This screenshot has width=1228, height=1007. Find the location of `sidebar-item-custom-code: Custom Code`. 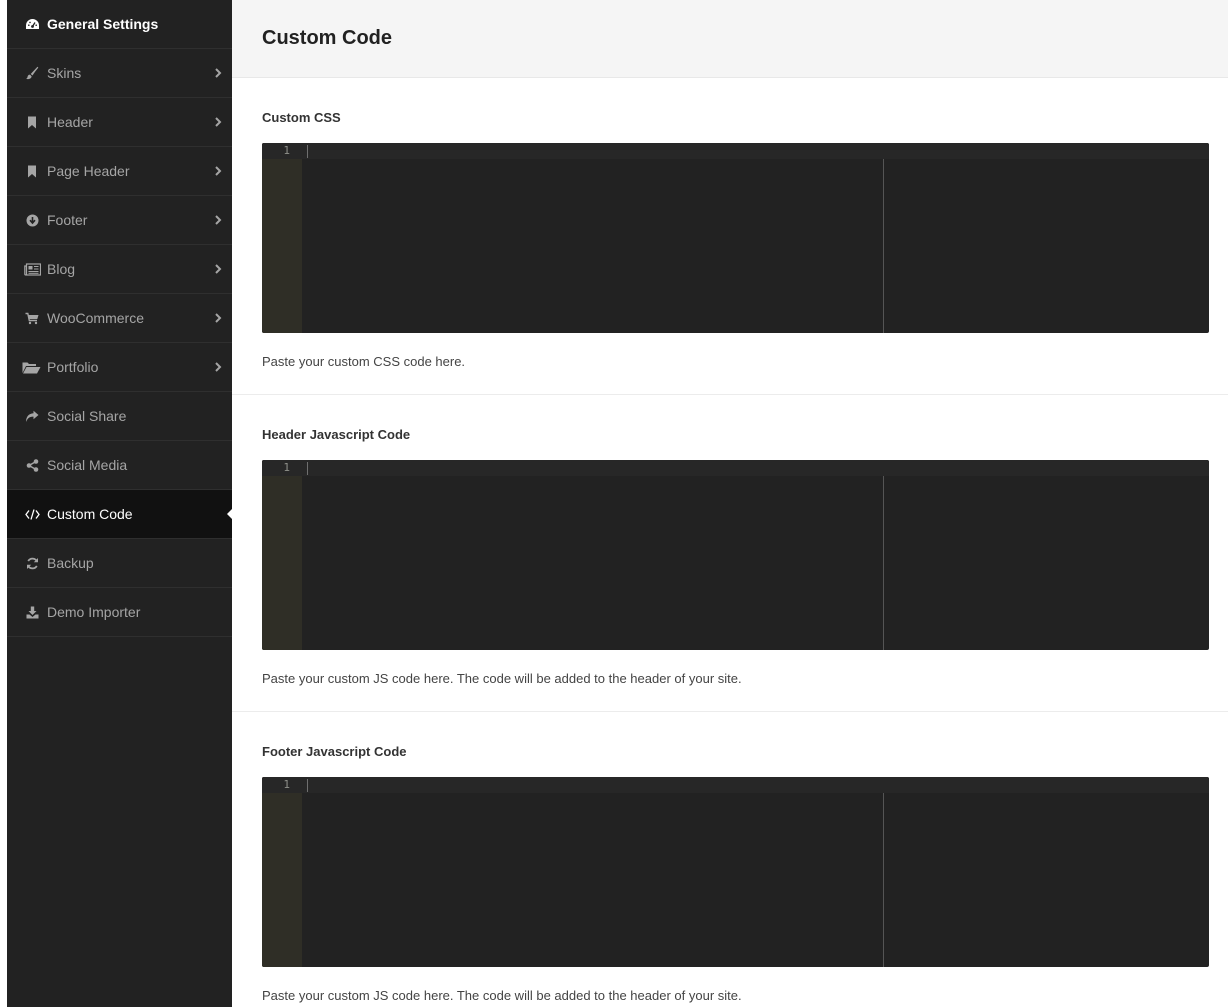

sidebar-item-custom-code: Custom Code is located at coordinates (119, 514).